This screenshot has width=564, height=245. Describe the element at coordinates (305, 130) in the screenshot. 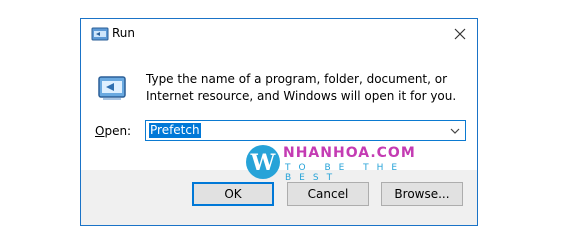

I see `open-combobox: Prefetch` at that location.